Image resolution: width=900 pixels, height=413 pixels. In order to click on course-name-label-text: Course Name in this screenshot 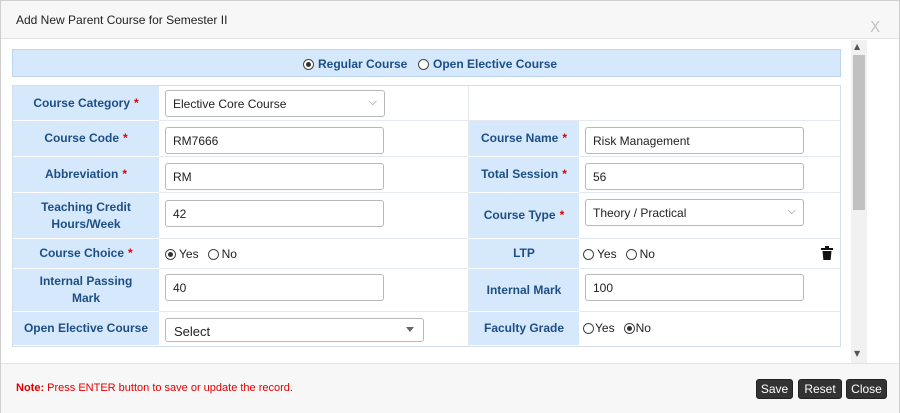, I will do `click(519, 138)`.